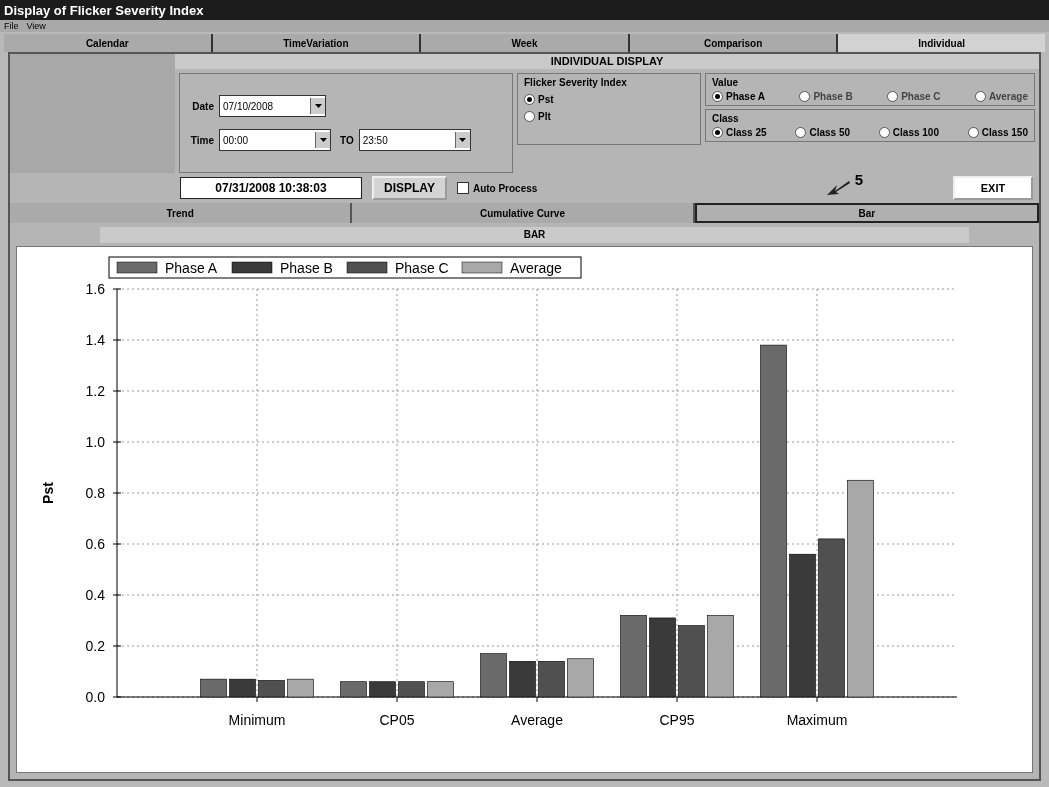 Image resolution: width=1049 pixels, height=787 pixels. What do you see at coordinates (48, 493) in the screenshot?
I see `axis-title: Pst` at bounding box center [48, 493].